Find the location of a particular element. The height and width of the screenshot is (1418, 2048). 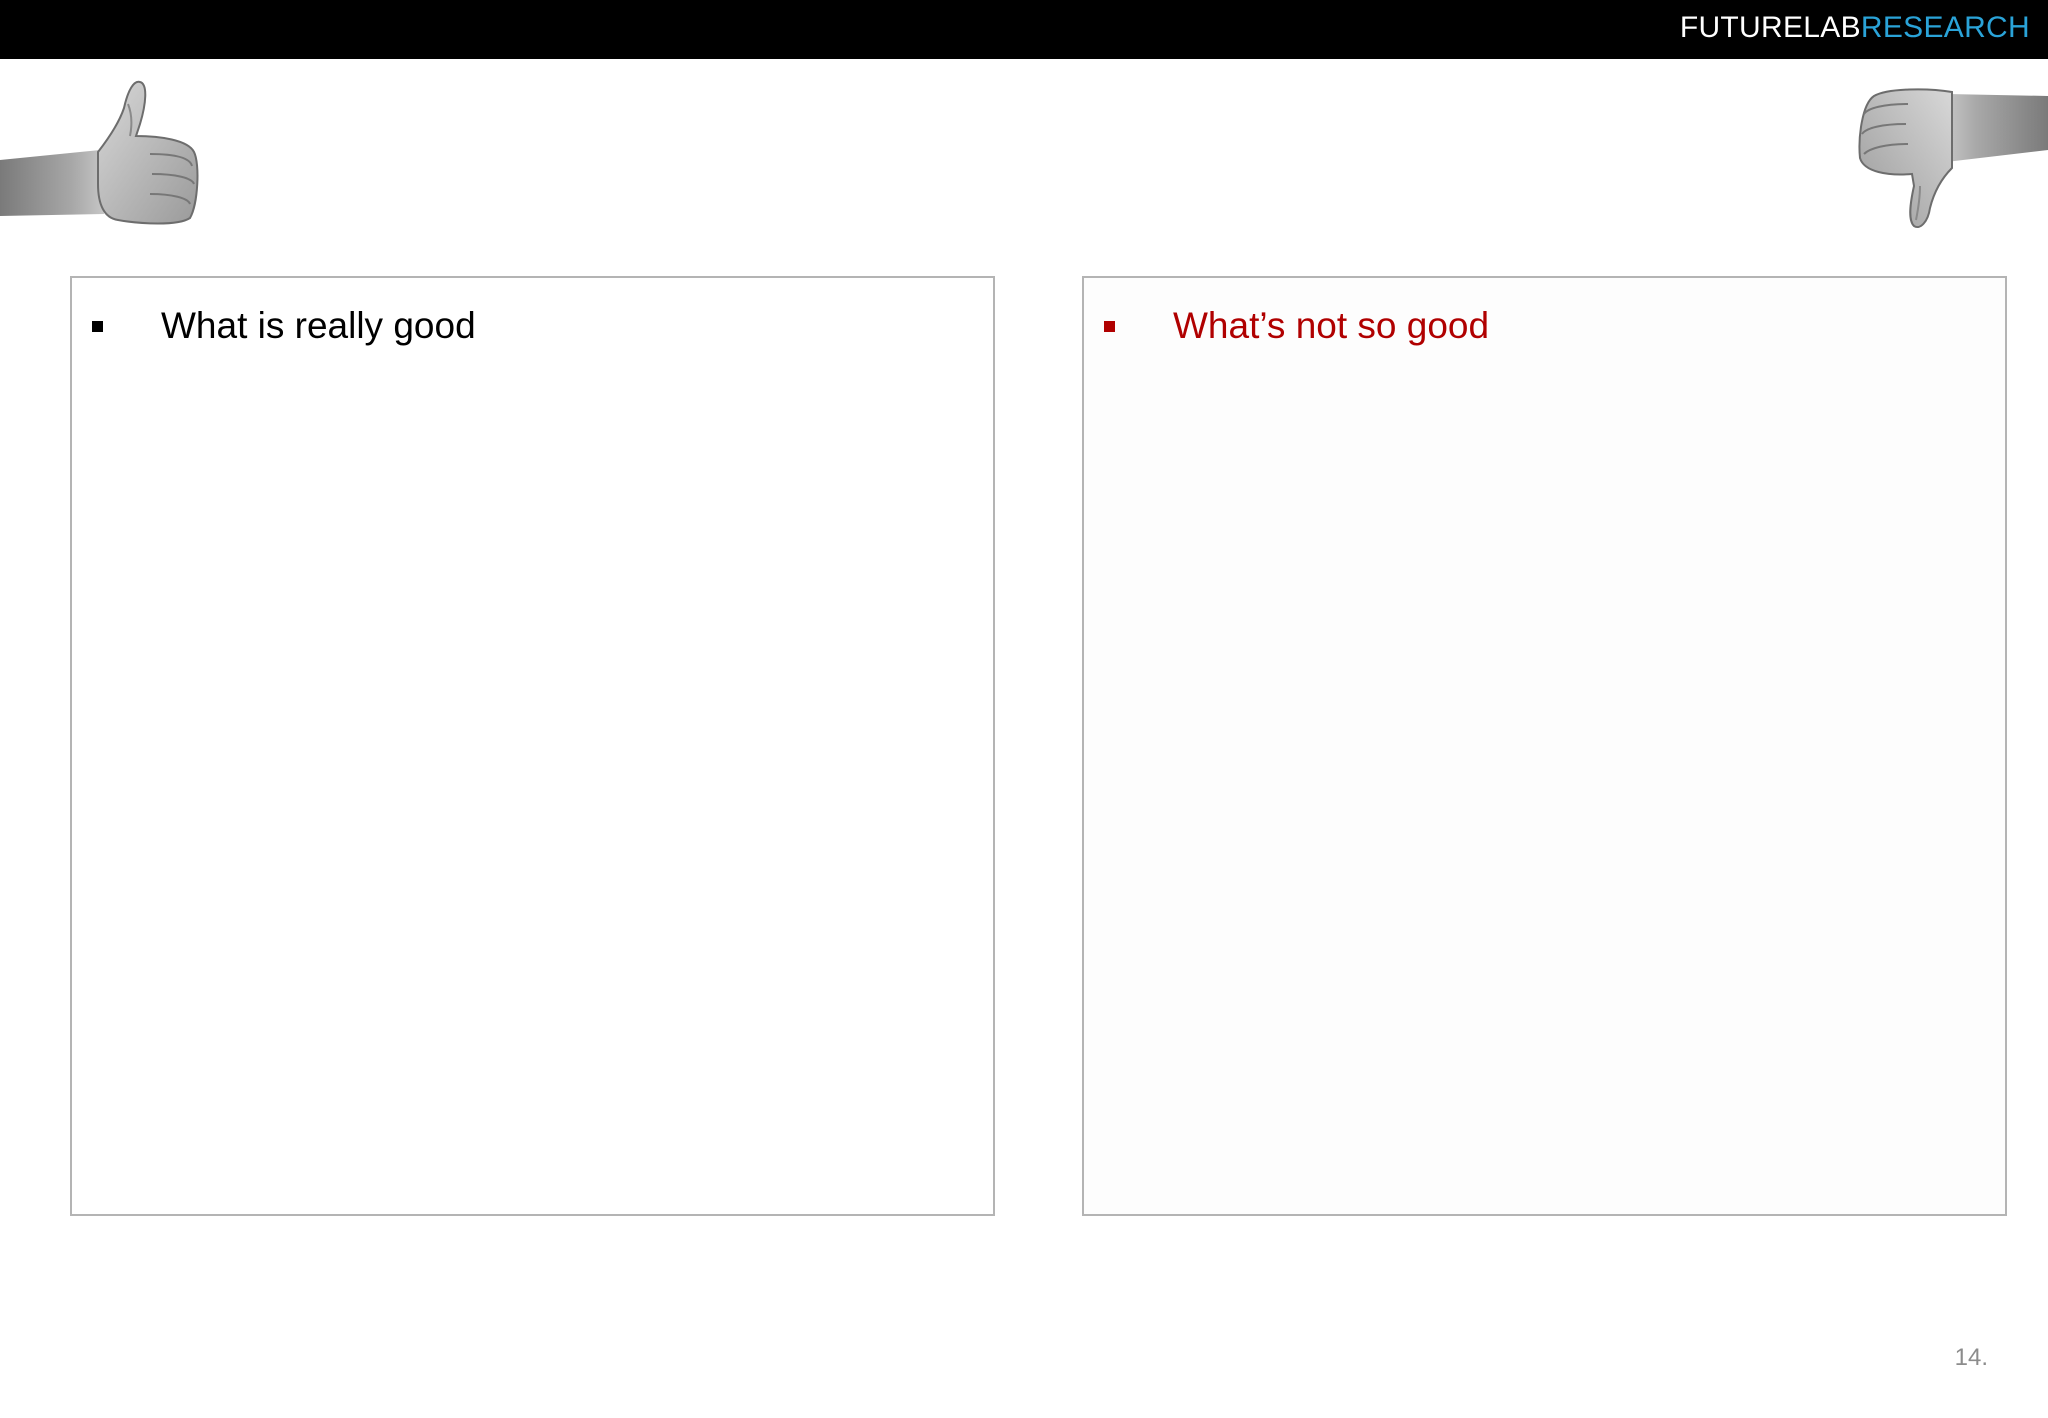

good-list-item: What is really good is located at coordinates (284, 326).